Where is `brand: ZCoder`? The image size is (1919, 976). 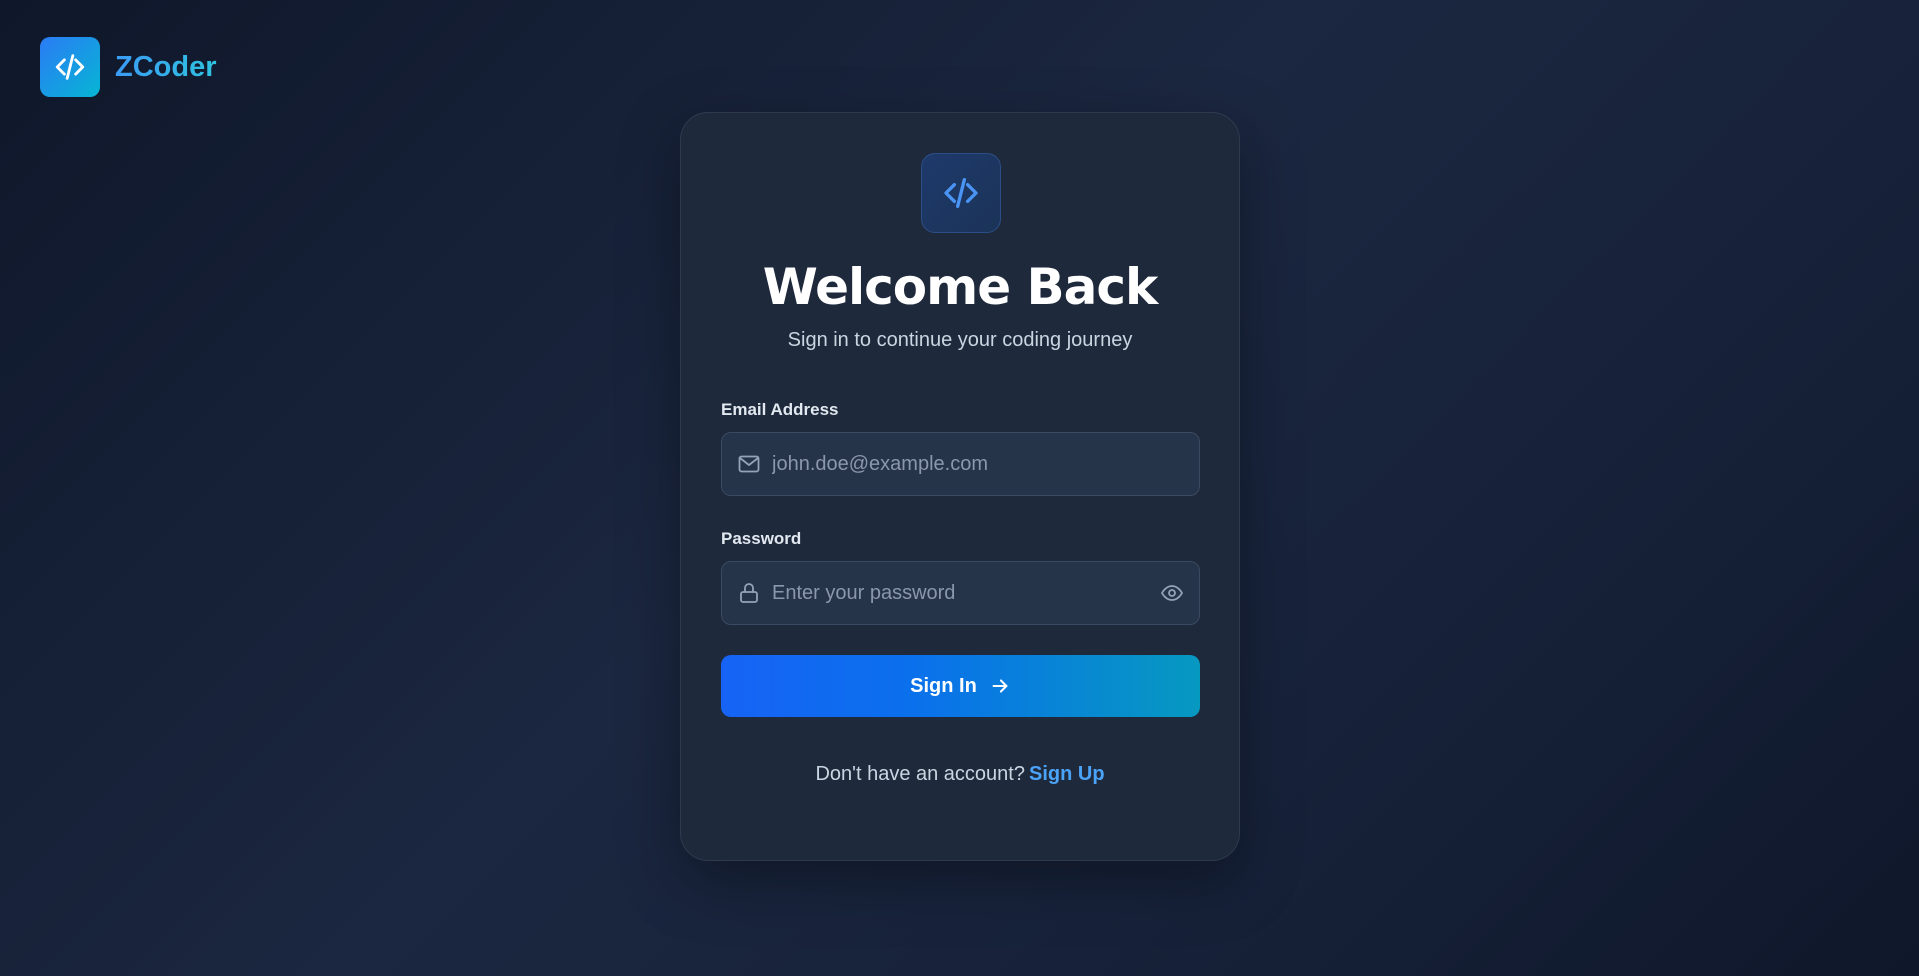
brand: ZCoder is located at coordinates (128, 67).